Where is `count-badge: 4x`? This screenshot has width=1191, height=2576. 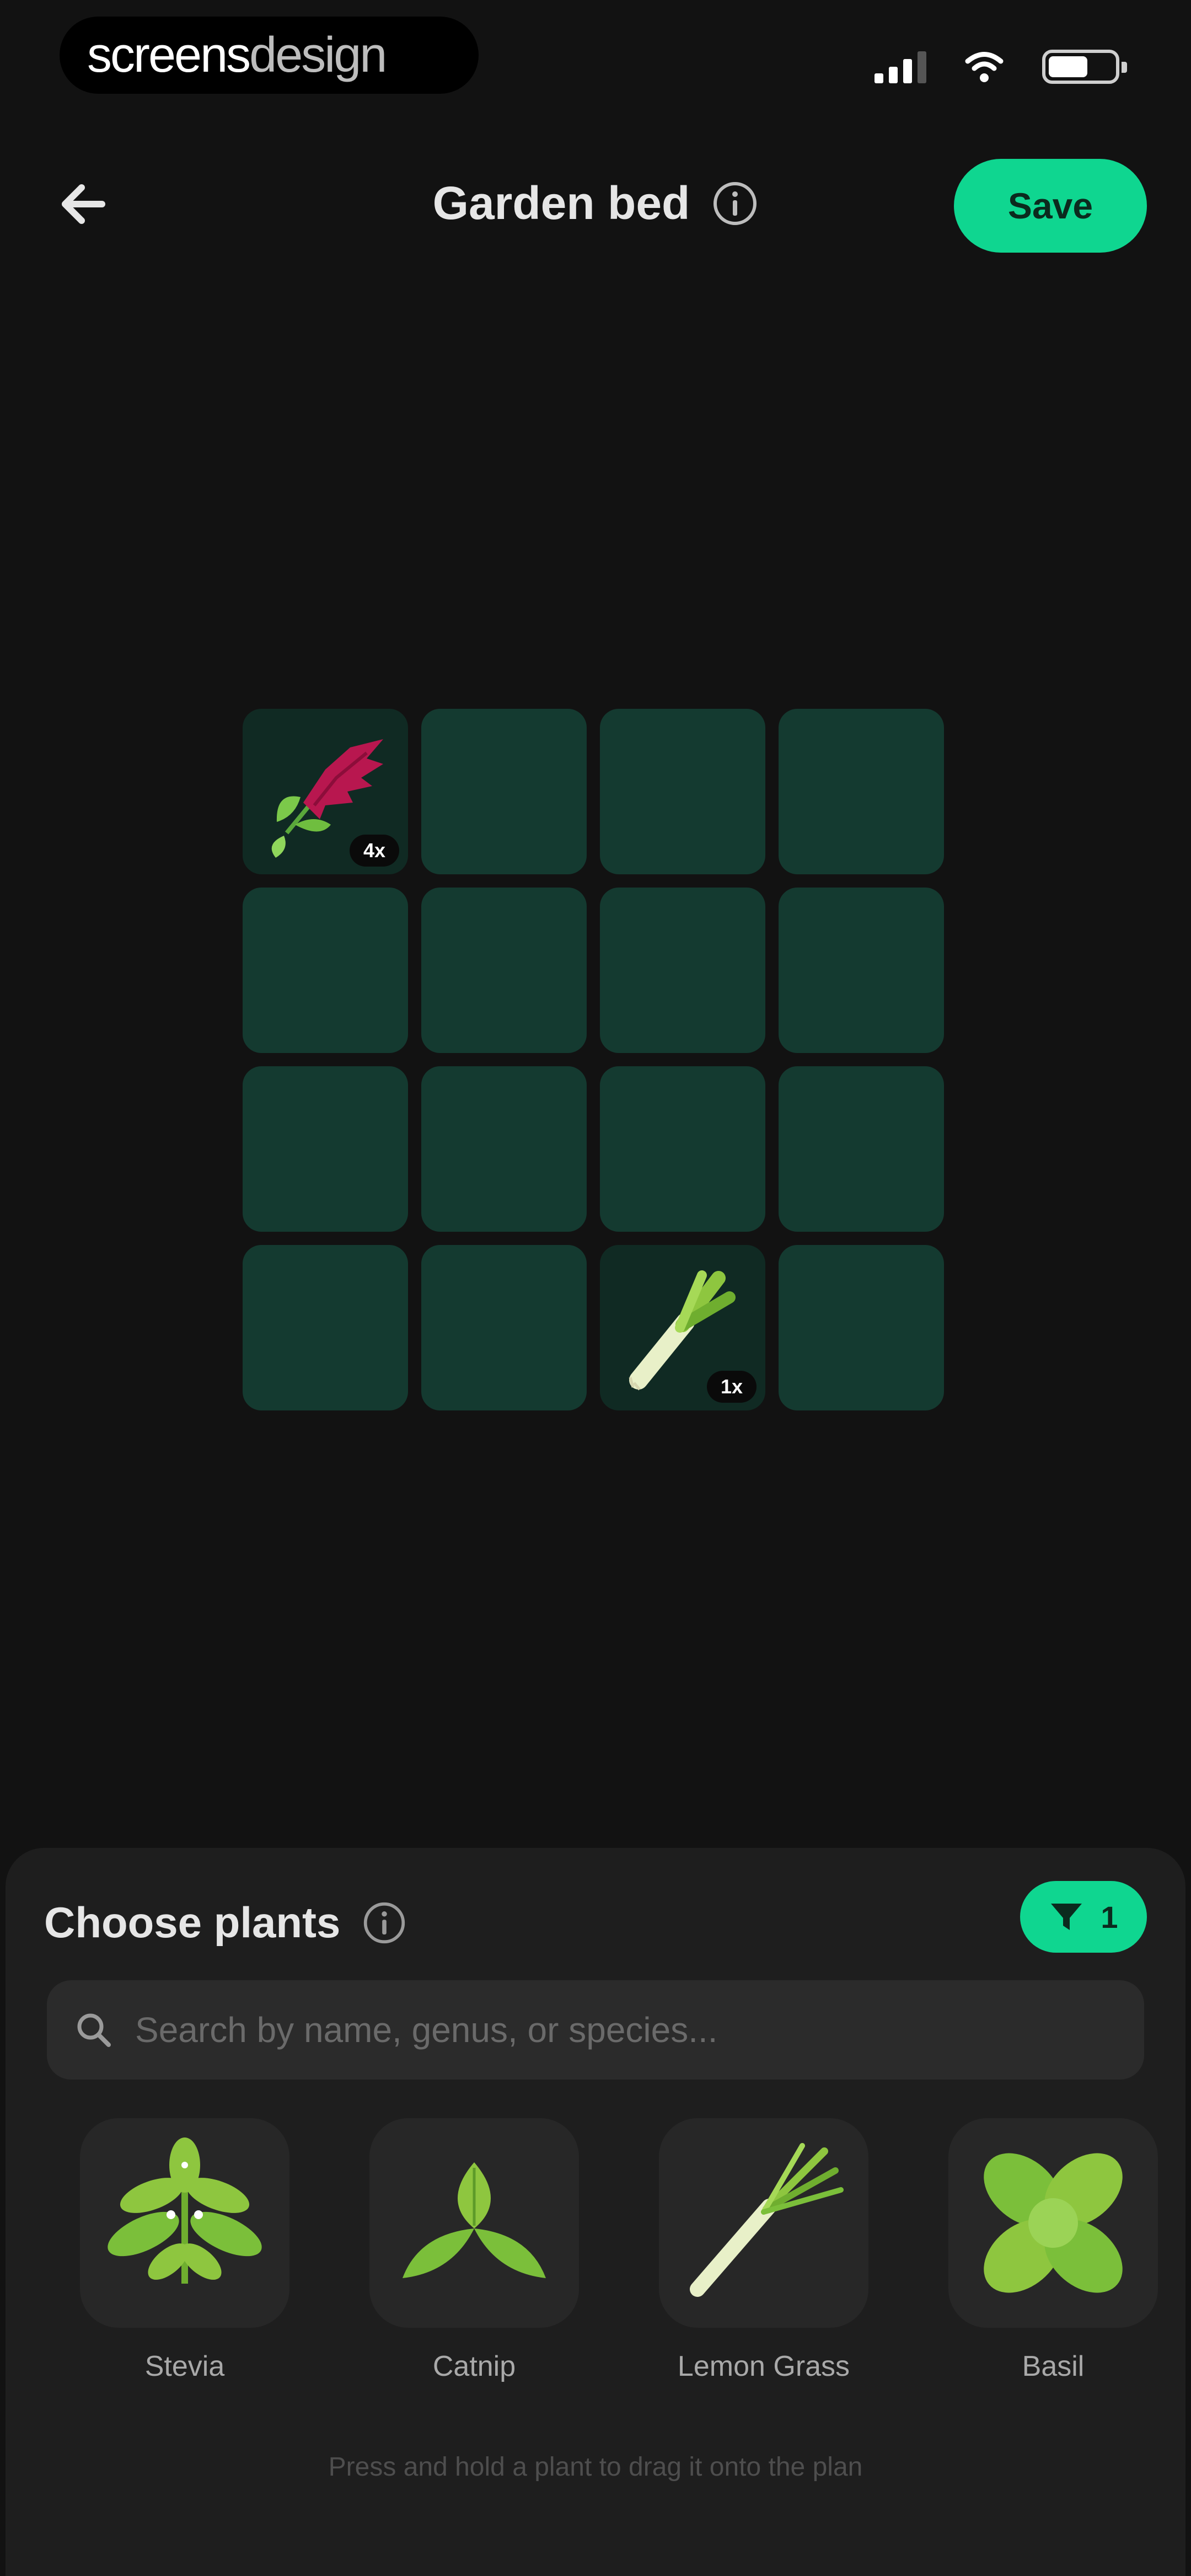
count-badge: 4x is located at coordinates (374, 851).